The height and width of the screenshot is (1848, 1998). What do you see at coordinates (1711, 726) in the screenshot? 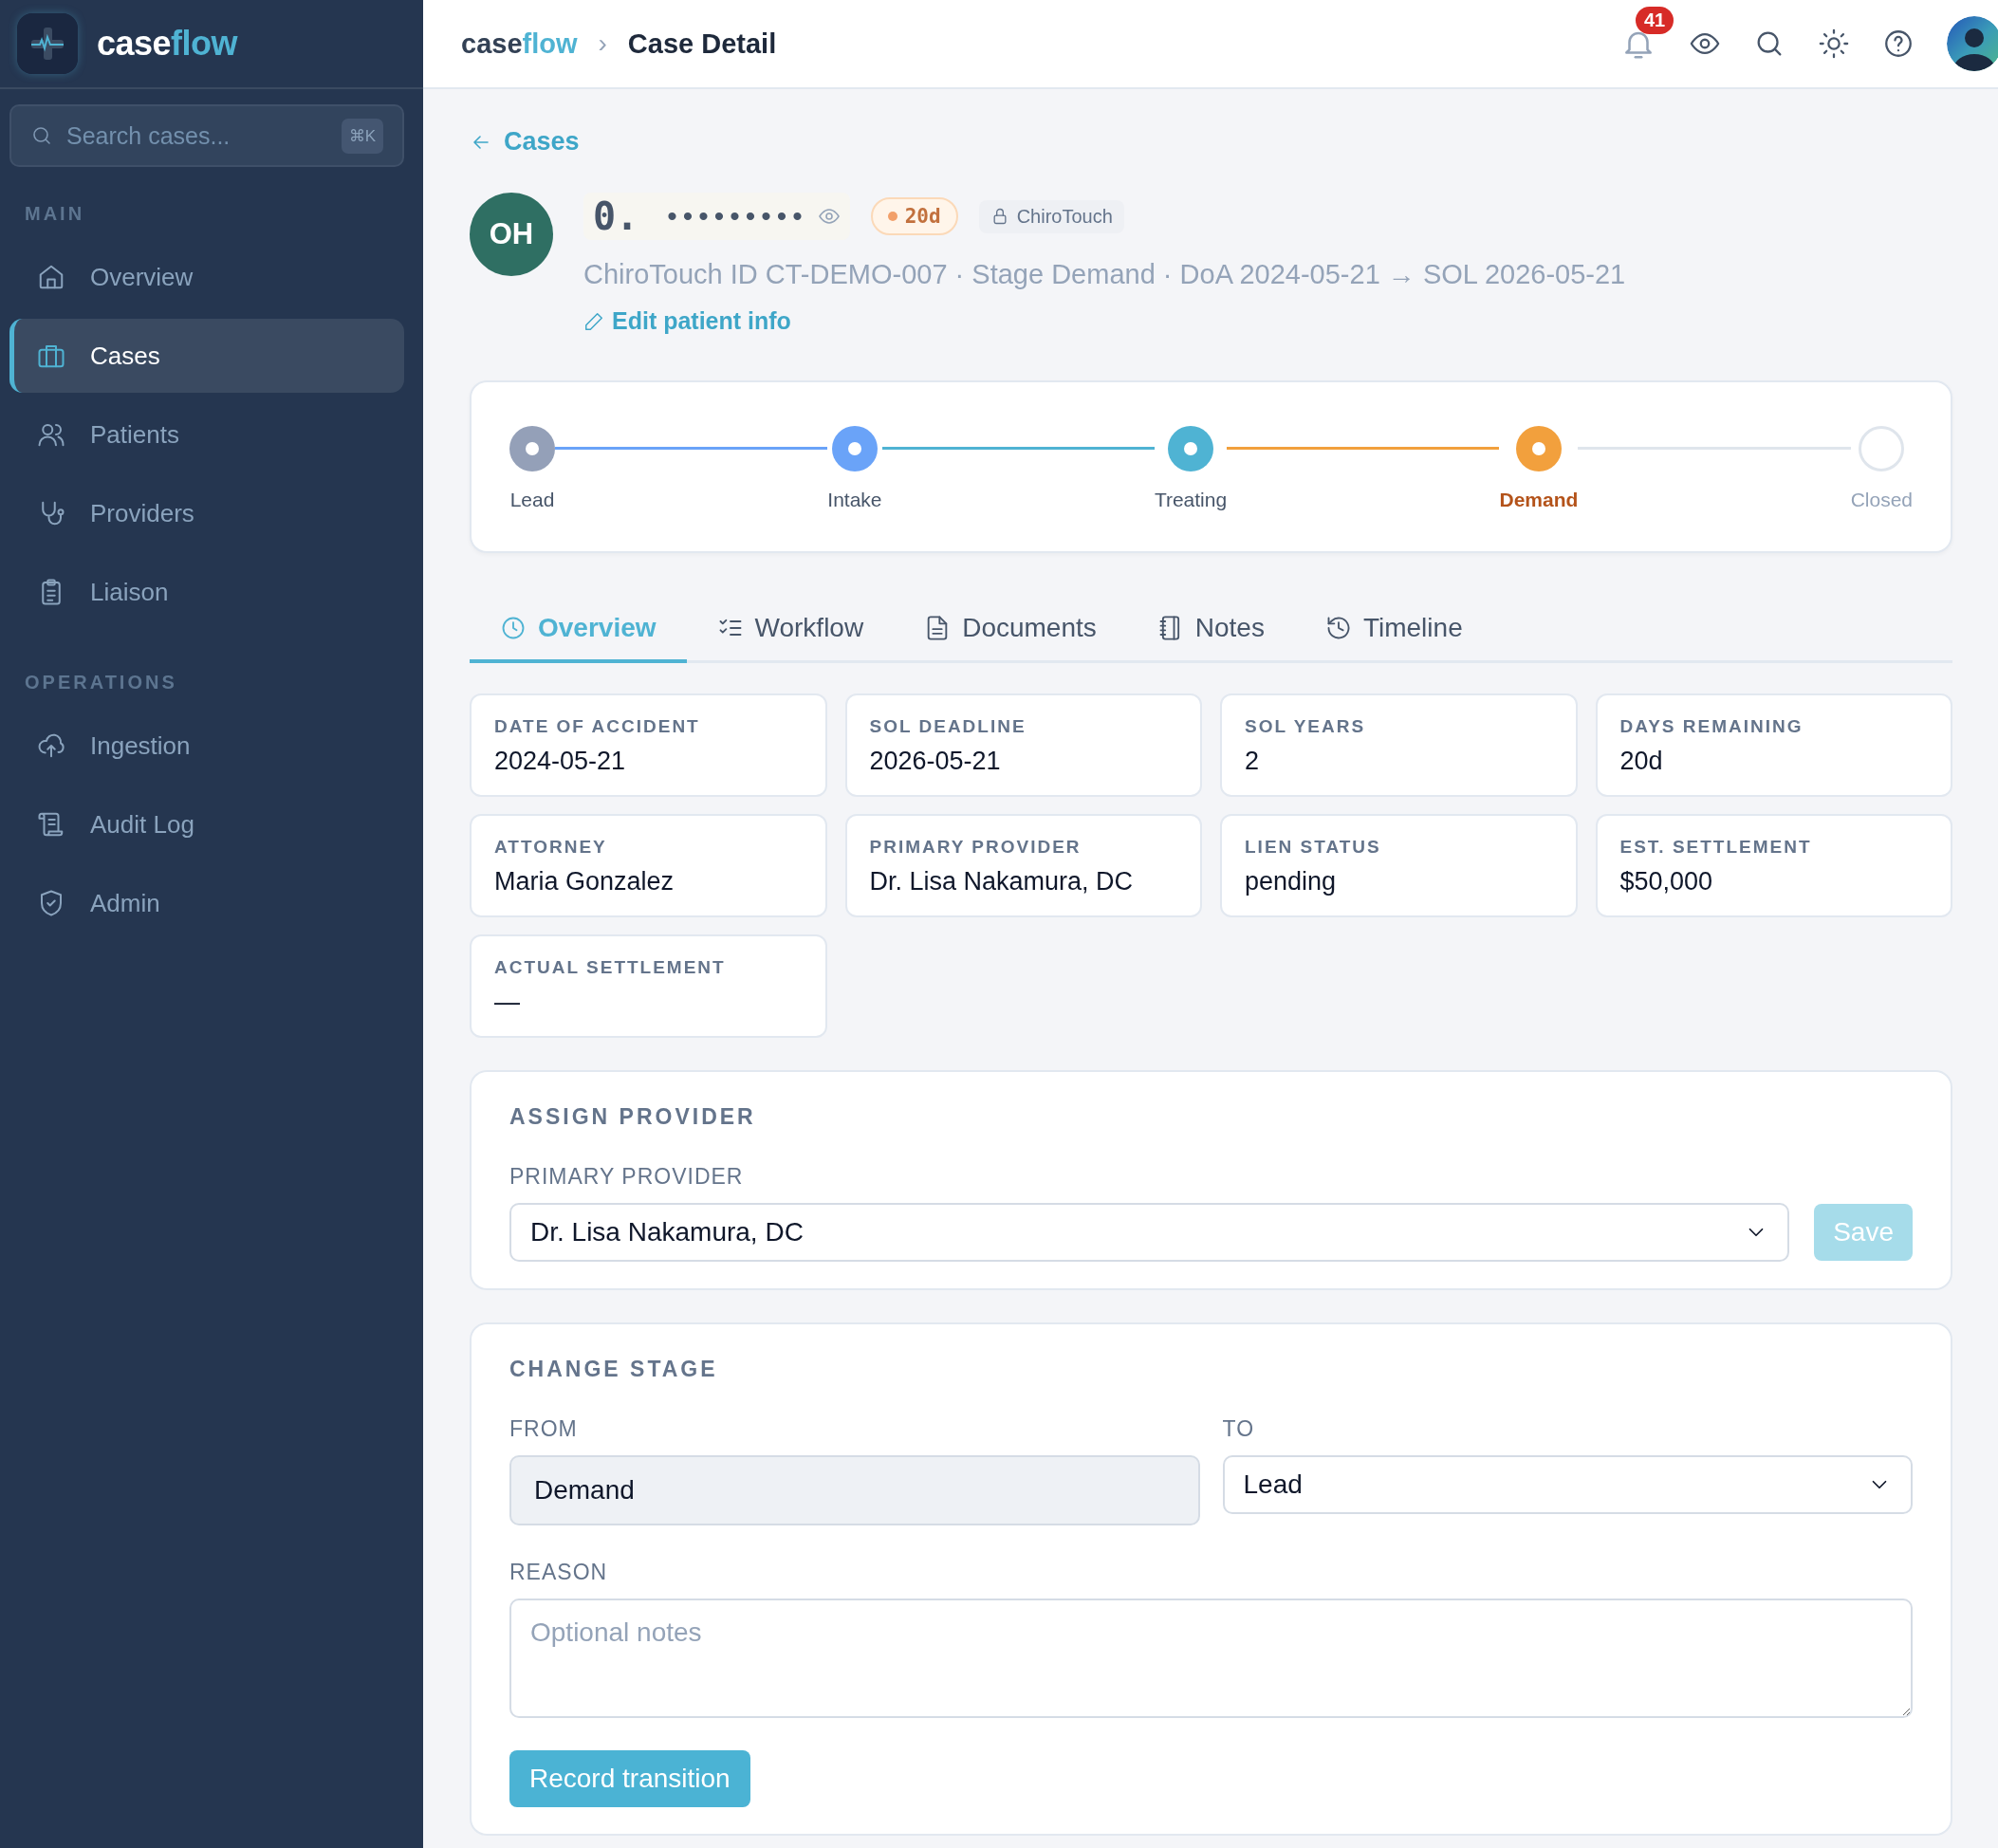
I see `card-label: DAYS REMAINING` at bounding box center [1711, 726].